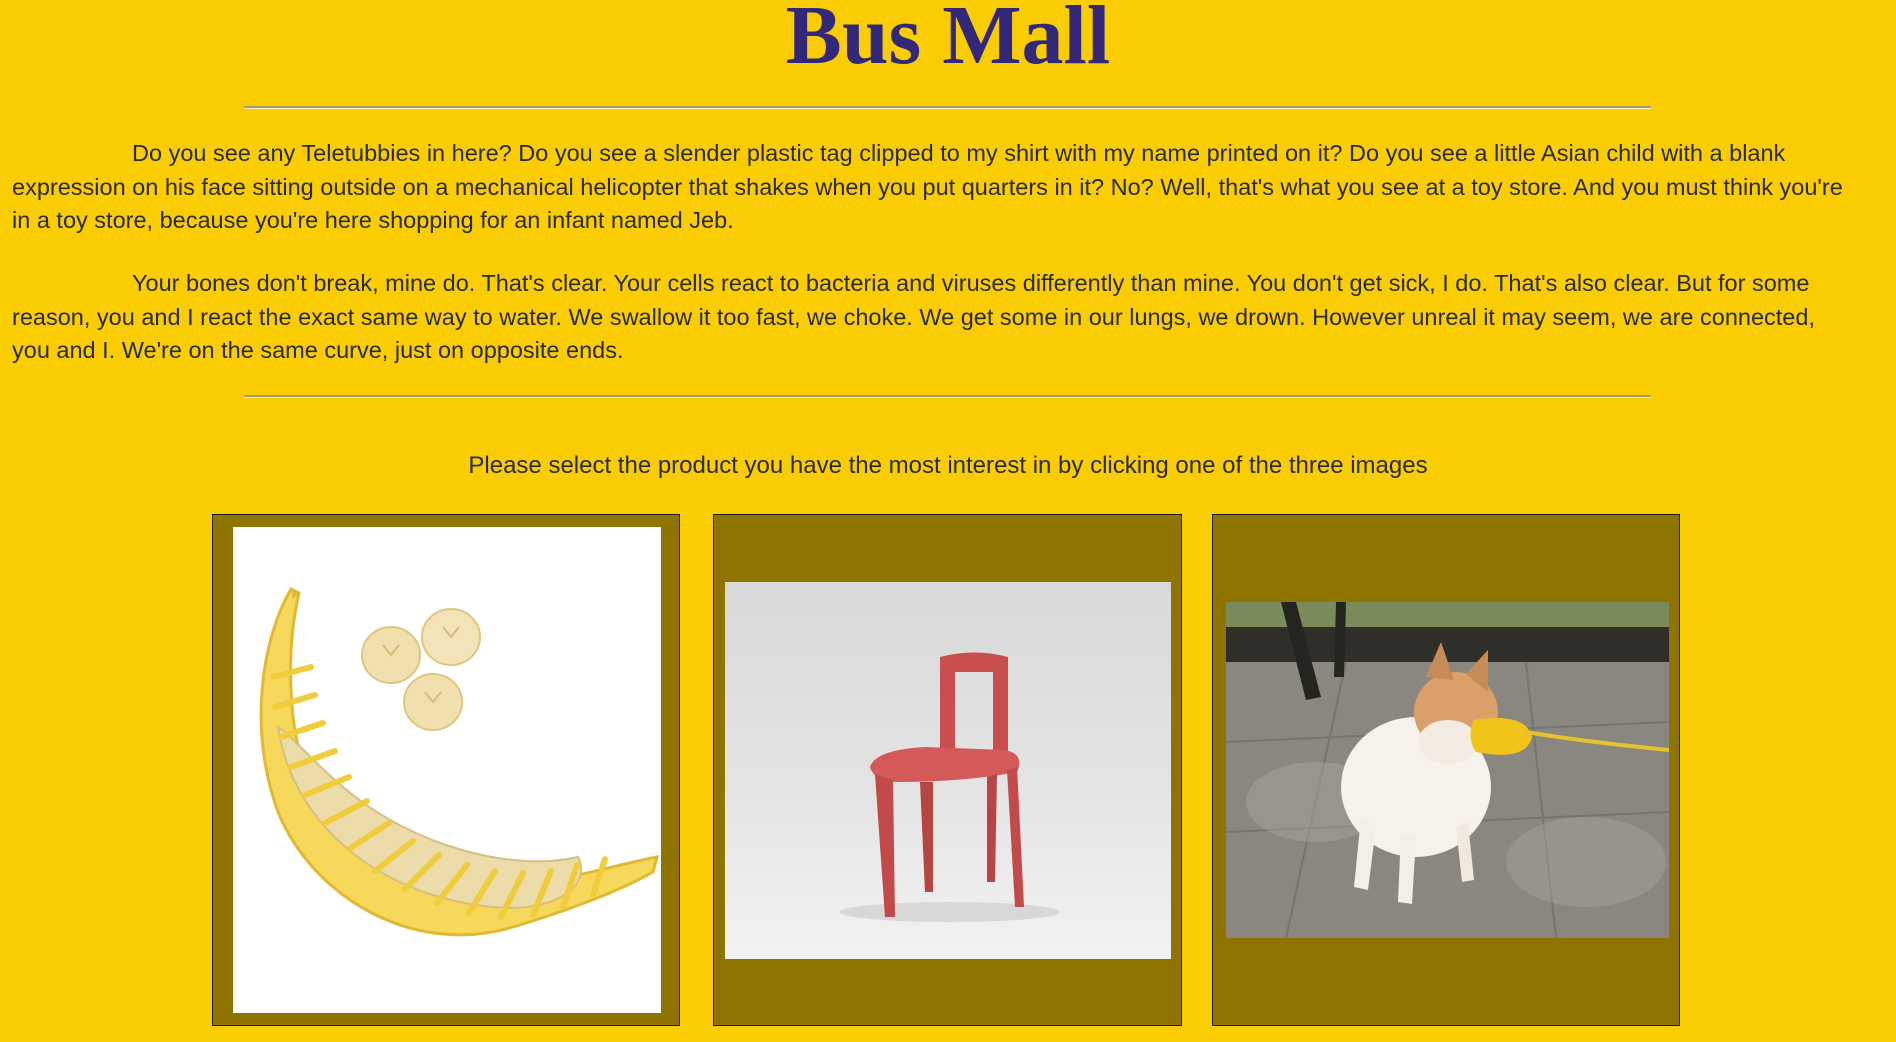 This screenshot has height=1042, width=1896. Describe the element at coordinates (947, 107) in the screenshot. I see `top-divider` at that location.